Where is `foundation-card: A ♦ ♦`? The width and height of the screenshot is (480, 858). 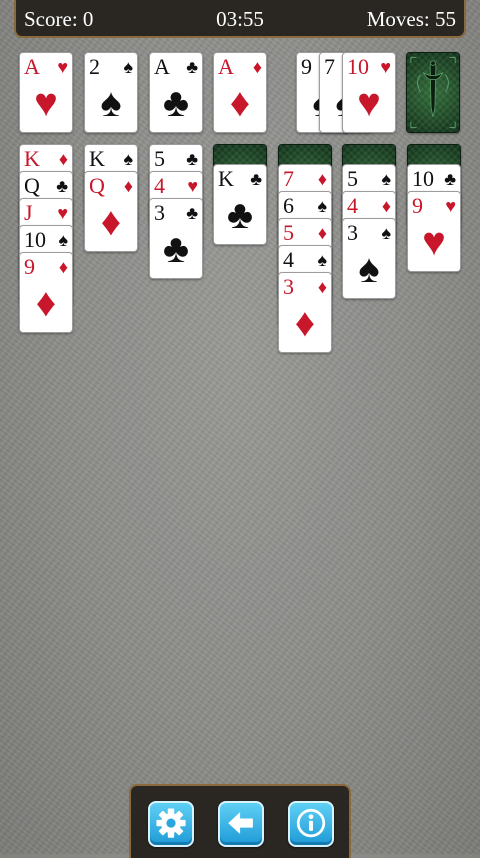
foundation-card: A ♦ ♦ is located at coordinates (240, 92).